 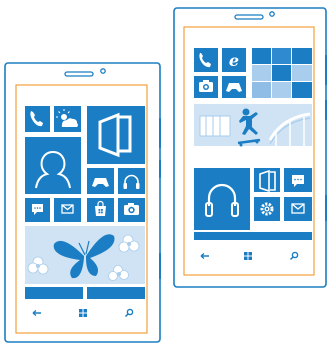 I want to click on photo-collage, so click(x=282, y=73).